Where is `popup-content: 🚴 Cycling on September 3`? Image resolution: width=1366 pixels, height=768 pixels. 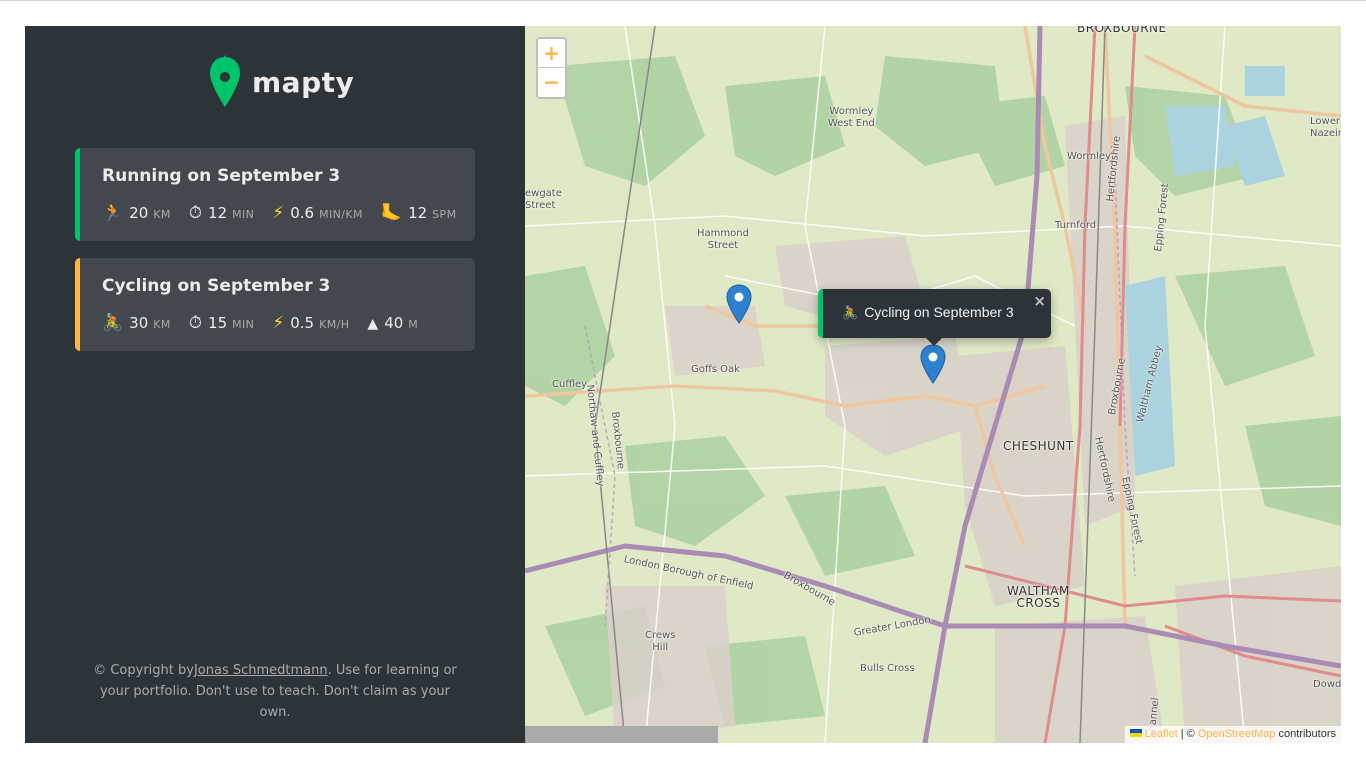
popup-content: 🚴 Cycling on September 3 is located at coordinates (928, 312).